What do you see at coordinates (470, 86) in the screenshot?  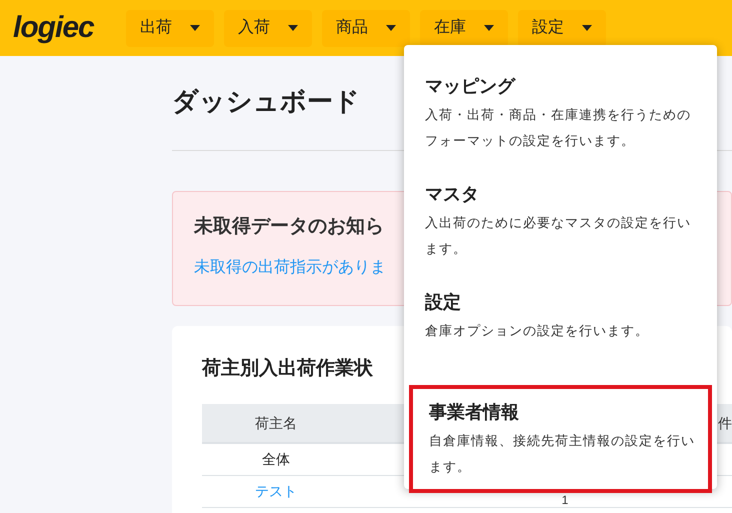 I see `menu-item-title: マッピング` at bounding box center [470, 86].